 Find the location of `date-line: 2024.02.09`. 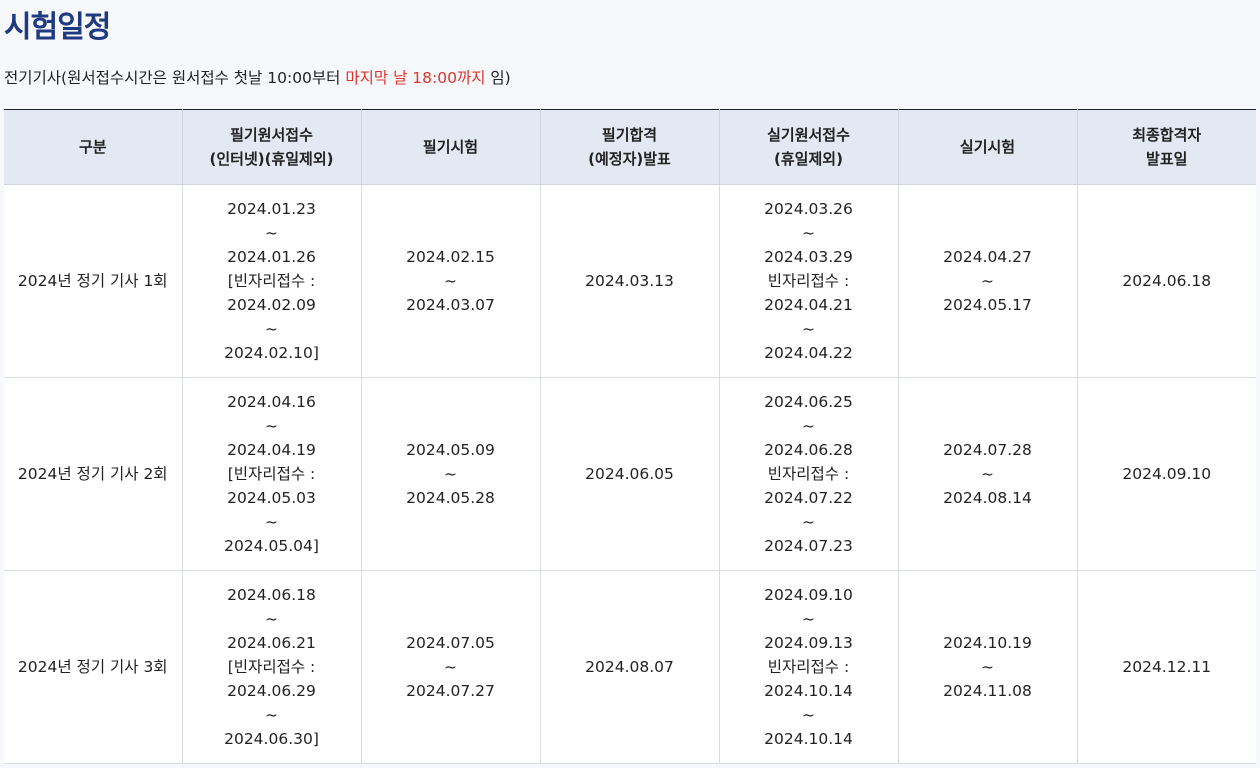

date-line: 2024.02.09 is located at coordinates (271, 305).